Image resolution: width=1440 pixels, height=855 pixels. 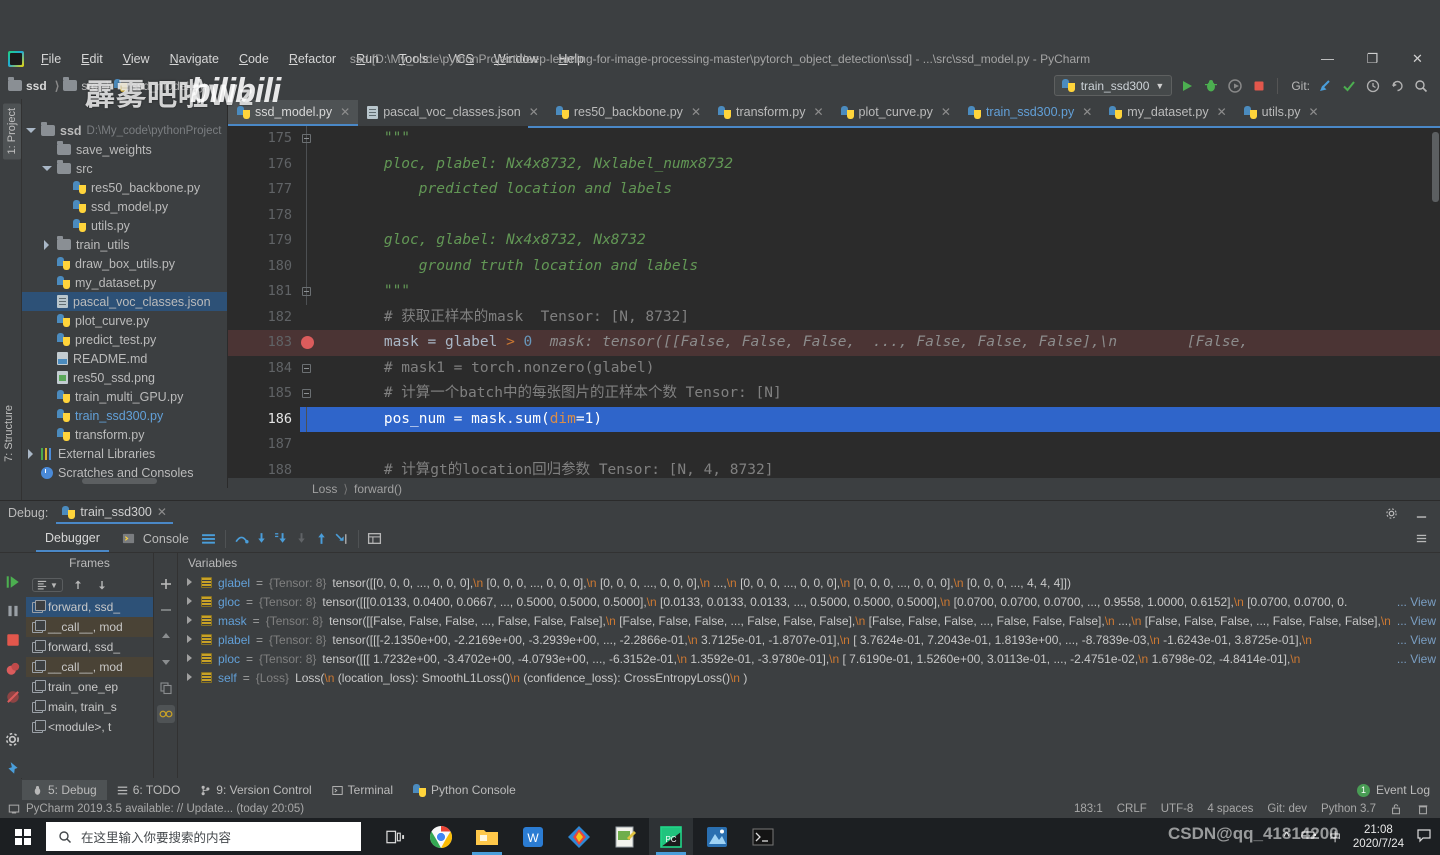 I want to click on debug-button, so click(x=1211, y=86).